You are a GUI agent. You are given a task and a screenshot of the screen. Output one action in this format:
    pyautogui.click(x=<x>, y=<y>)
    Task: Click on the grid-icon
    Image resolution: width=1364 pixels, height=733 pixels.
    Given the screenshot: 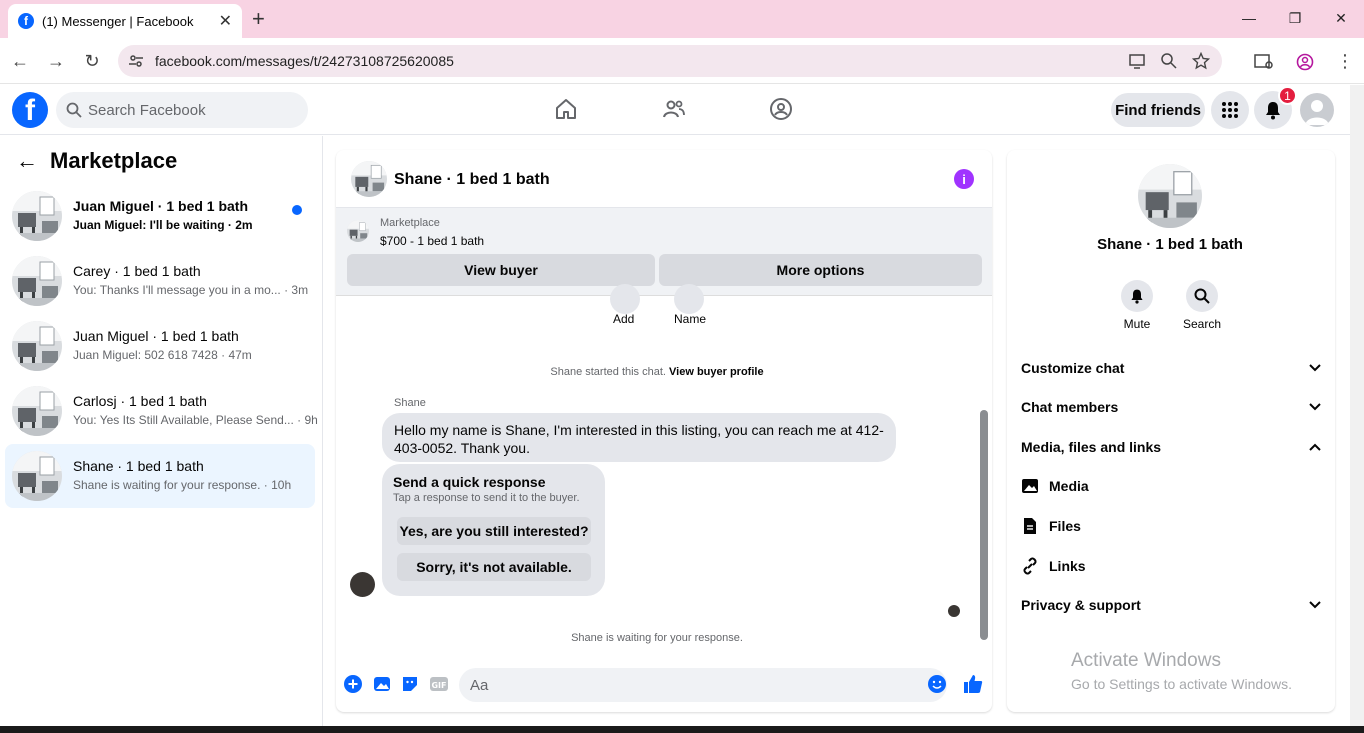 What is the action you would take?
    pyautogui.click(x=1230, y=110)
    